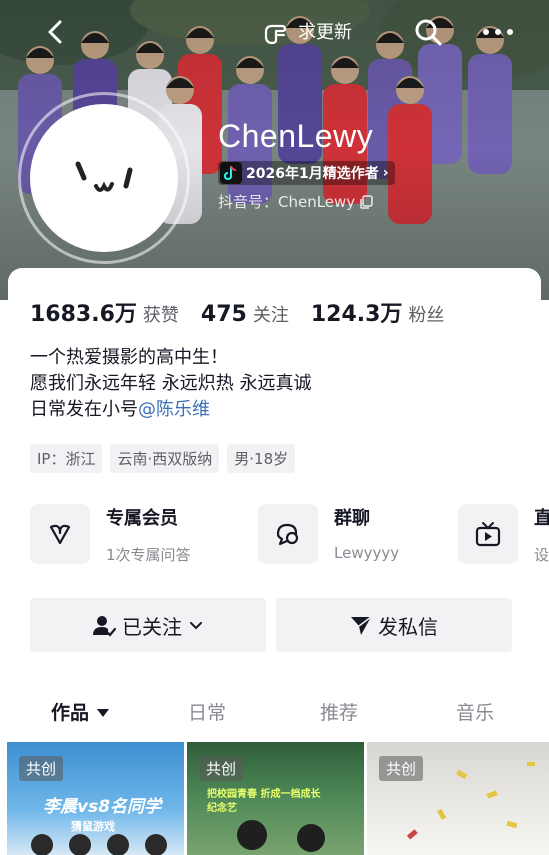 The height and width of the screenshot is (855, 549). What do you see at coordinates (352, 518) in the screenshot?
I see `service-group-chat-title: 群聊` at bounding box center [352, 518].